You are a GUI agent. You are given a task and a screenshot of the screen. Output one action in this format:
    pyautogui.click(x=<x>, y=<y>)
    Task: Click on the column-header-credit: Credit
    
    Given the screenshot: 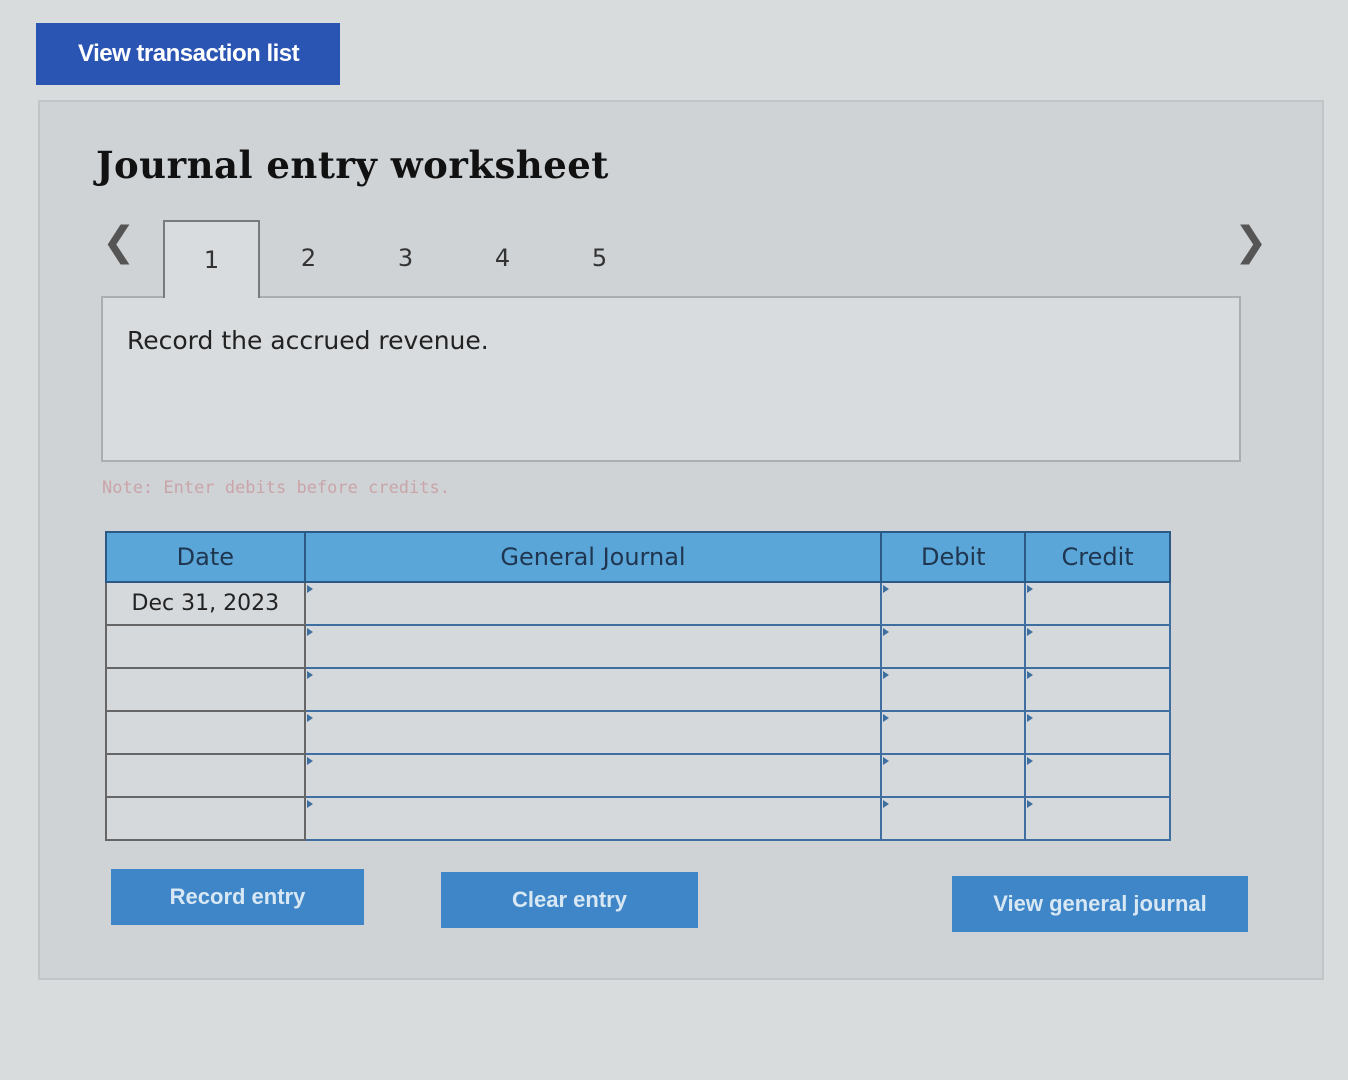 What is the action you would take?
    pyautogui.click(x=1097, y=557)
    